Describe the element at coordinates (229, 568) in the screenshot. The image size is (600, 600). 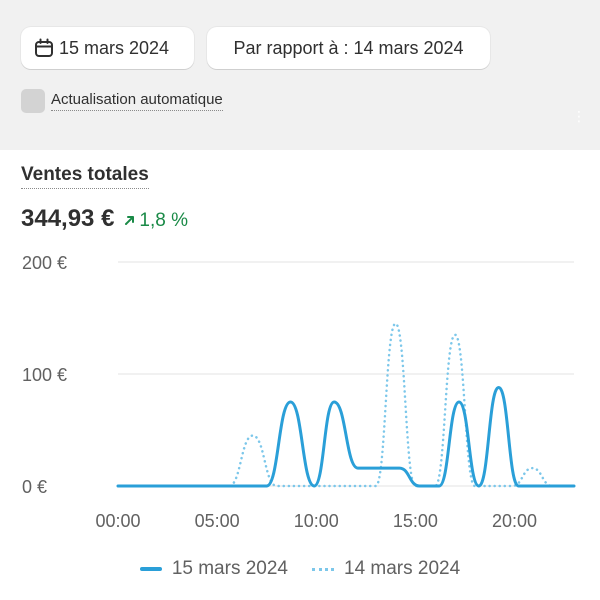
I see `legend-label-current: 15 mars 2024` at that location.